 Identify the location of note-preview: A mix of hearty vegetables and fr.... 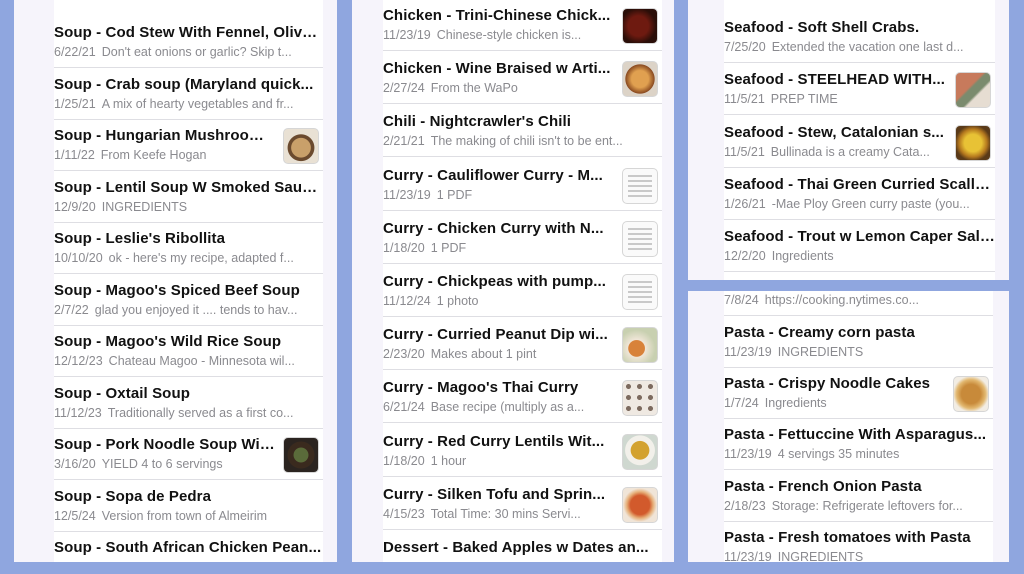
(197, 103).